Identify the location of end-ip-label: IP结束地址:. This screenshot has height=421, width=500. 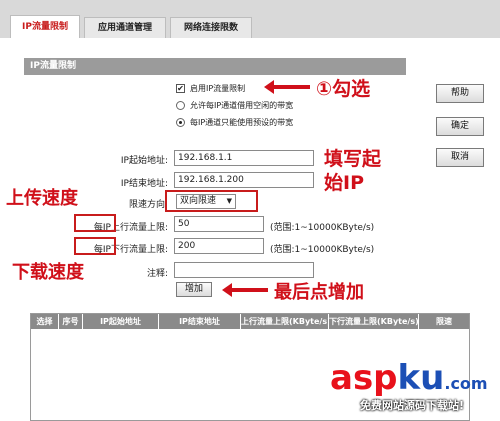
(144, 184).